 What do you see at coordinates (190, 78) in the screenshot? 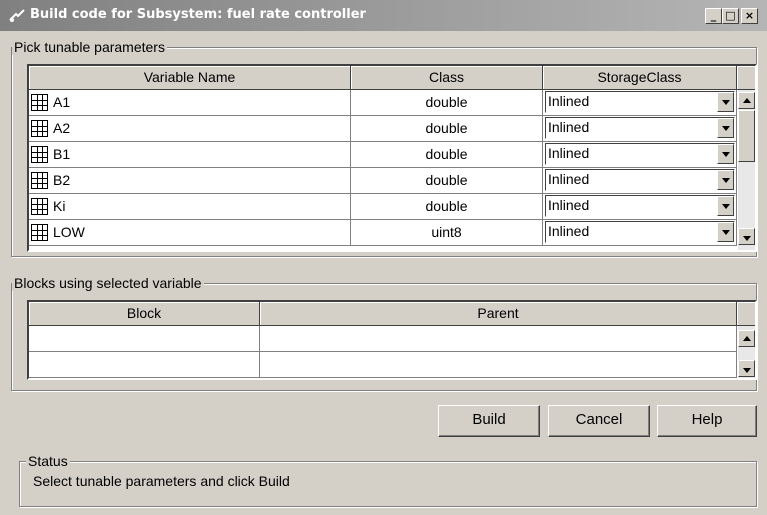
I see `column-header-variable-name: Variable Name` at bounding box center [190, 78].